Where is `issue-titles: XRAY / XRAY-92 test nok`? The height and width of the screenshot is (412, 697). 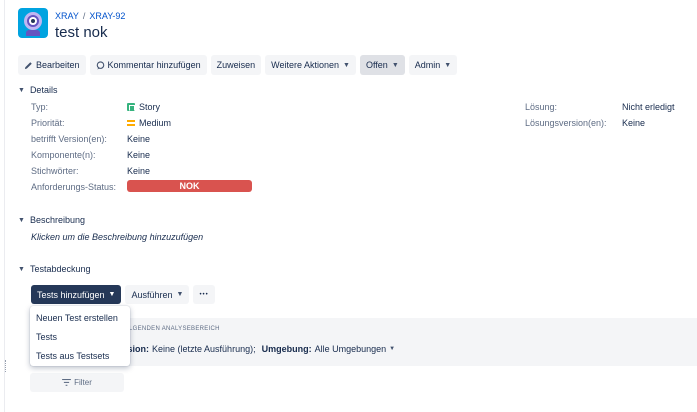 issue-titles: XRAY / XRAY-92 test nok is located at coordinates (90, 24).